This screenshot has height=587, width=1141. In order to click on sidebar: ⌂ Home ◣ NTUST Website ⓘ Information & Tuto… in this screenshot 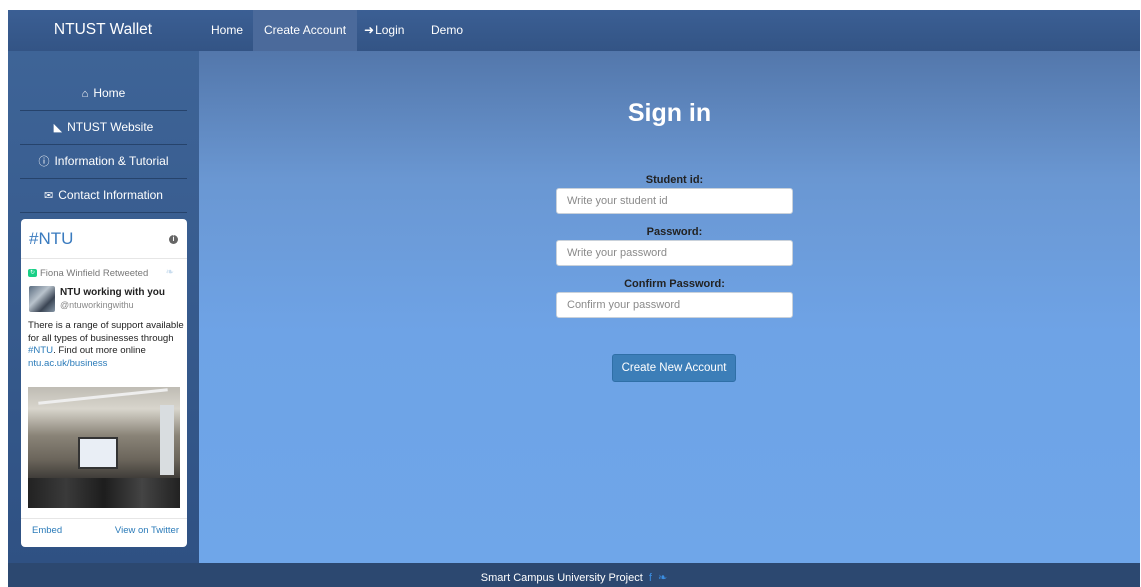, I will do `click(103, 307)`.